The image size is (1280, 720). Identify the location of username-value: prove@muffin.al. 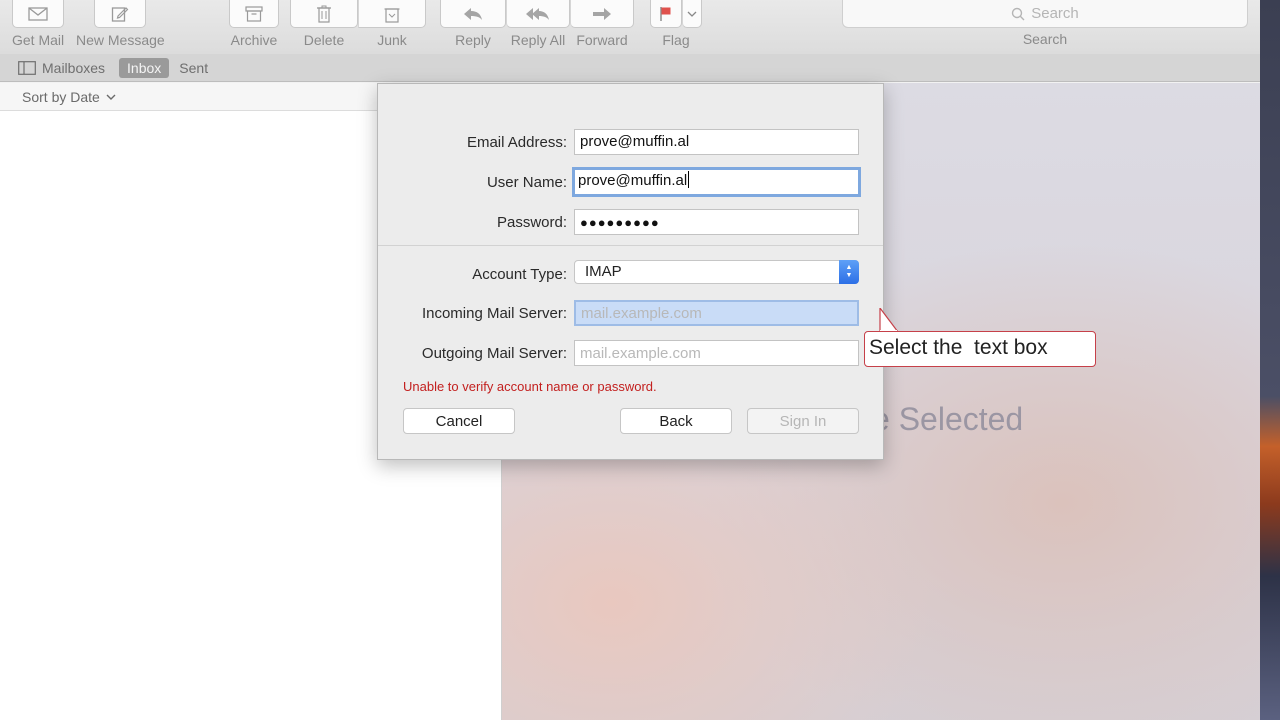
(633, 180).